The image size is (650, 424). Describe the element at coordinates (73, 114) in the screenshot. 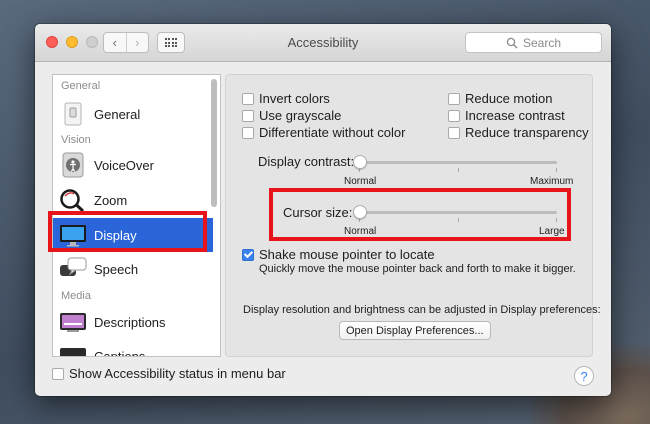

I see `switch-panel-icon` at that location.